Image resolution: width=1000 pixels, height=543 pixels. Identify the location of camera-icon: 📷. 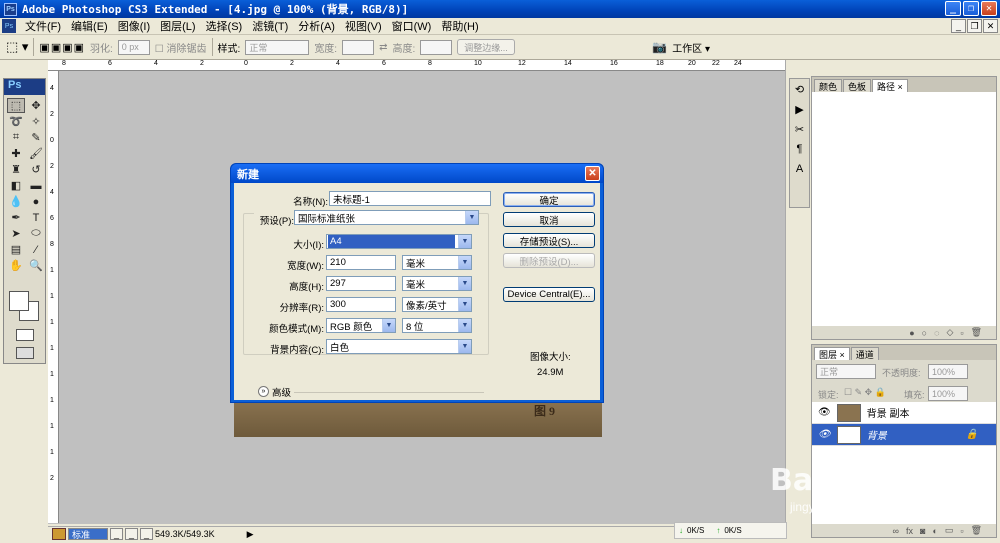
(659, 47).